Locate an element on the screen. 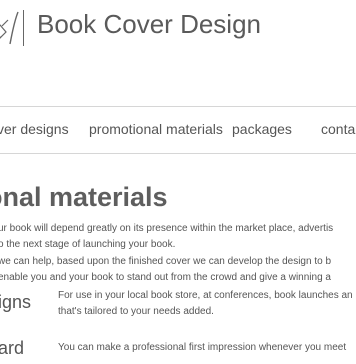  section-heading: onal materials is located at coordinates (84, 197).